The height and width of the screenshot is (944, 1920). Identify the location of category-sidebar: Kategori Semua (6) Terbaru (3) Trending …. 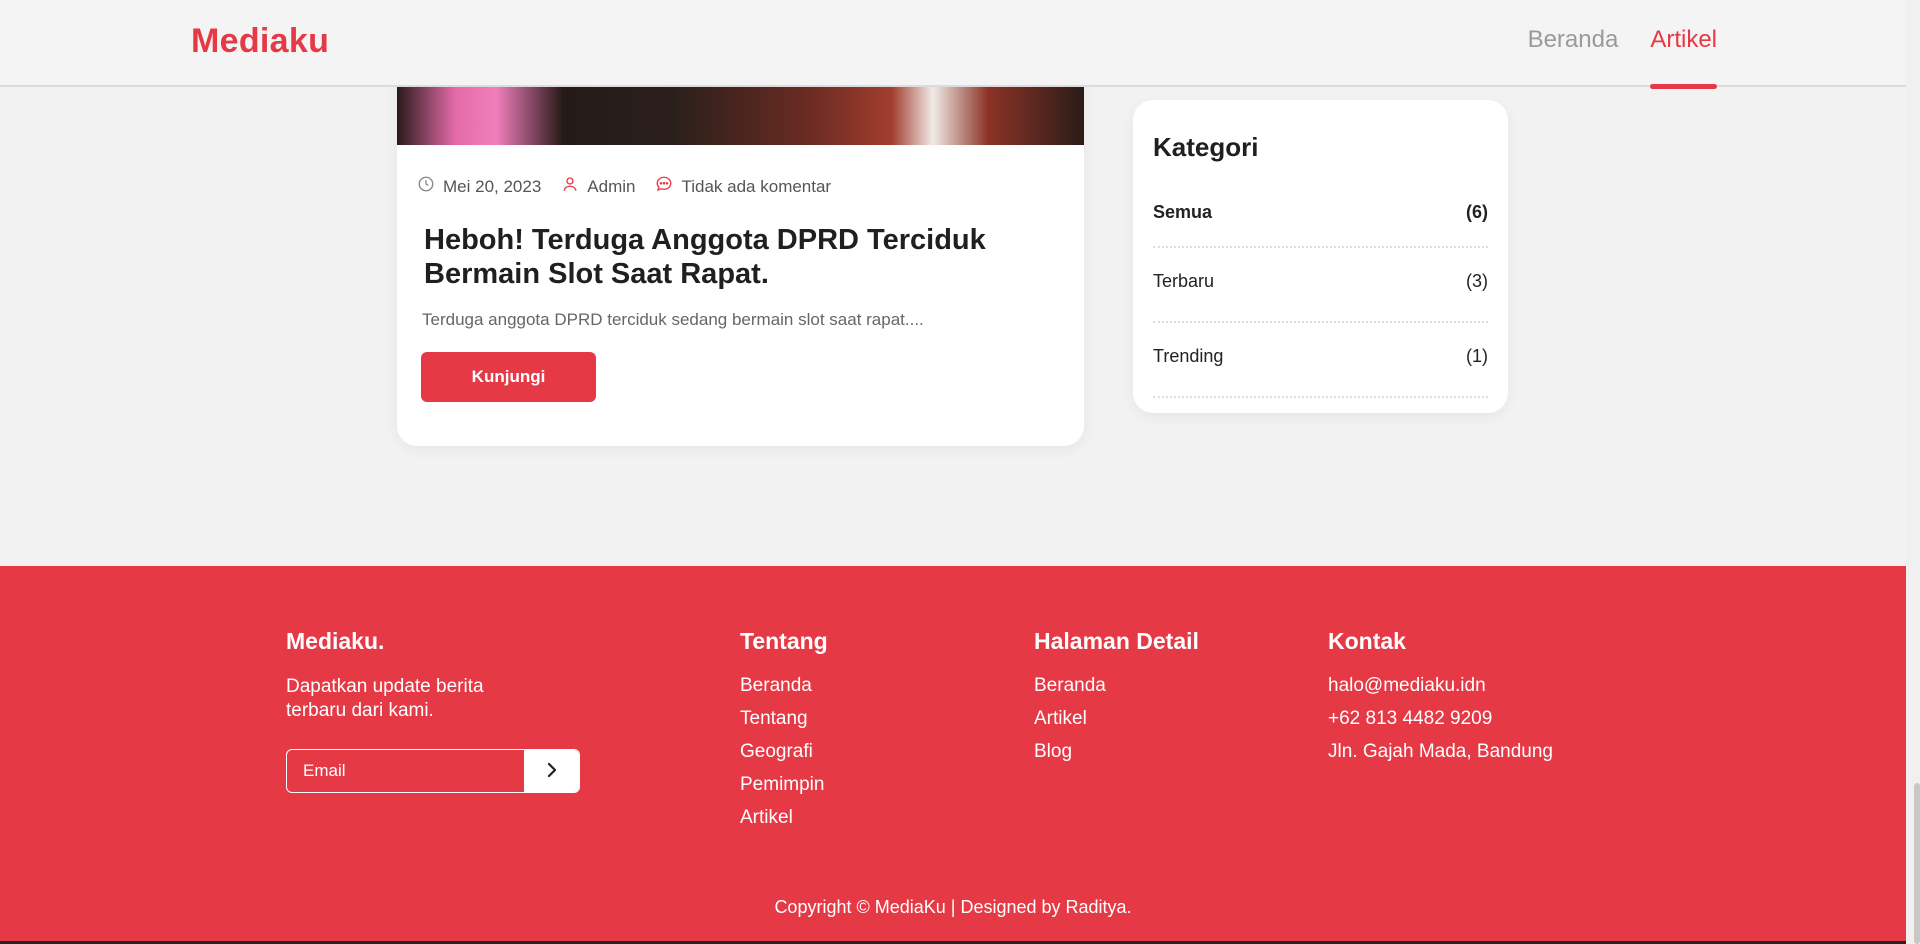
(1320, 256).